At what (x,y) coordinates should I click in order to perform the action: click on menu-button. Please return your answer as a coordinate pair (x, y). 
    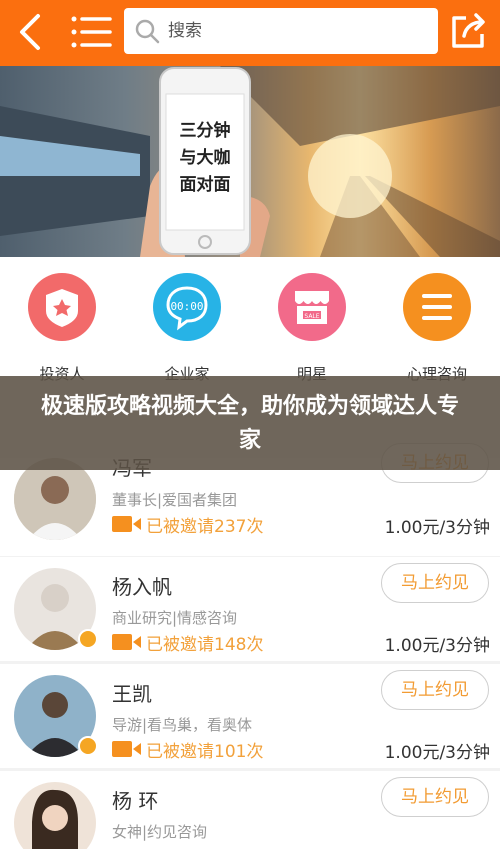
    Looking at the image, I should click on (91, 32).